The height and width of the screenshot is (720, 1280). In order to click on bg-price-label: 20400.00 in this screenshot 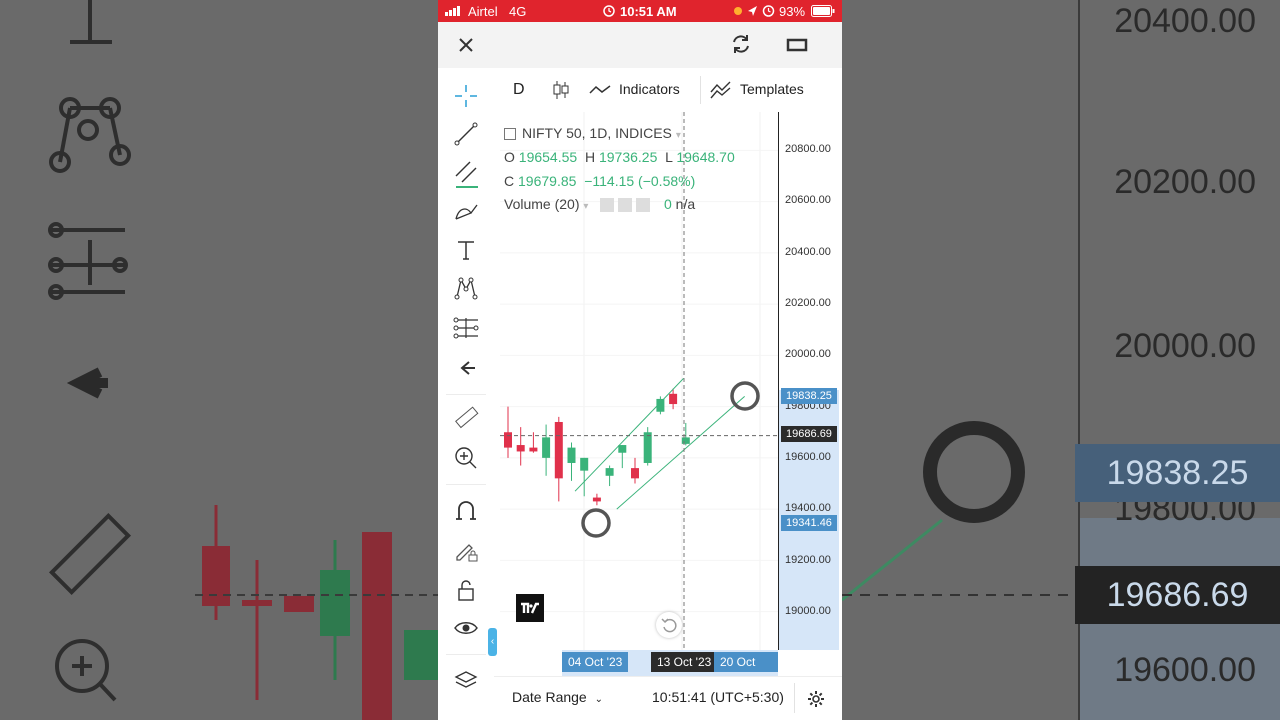, I will do `click(1185, 21)`.